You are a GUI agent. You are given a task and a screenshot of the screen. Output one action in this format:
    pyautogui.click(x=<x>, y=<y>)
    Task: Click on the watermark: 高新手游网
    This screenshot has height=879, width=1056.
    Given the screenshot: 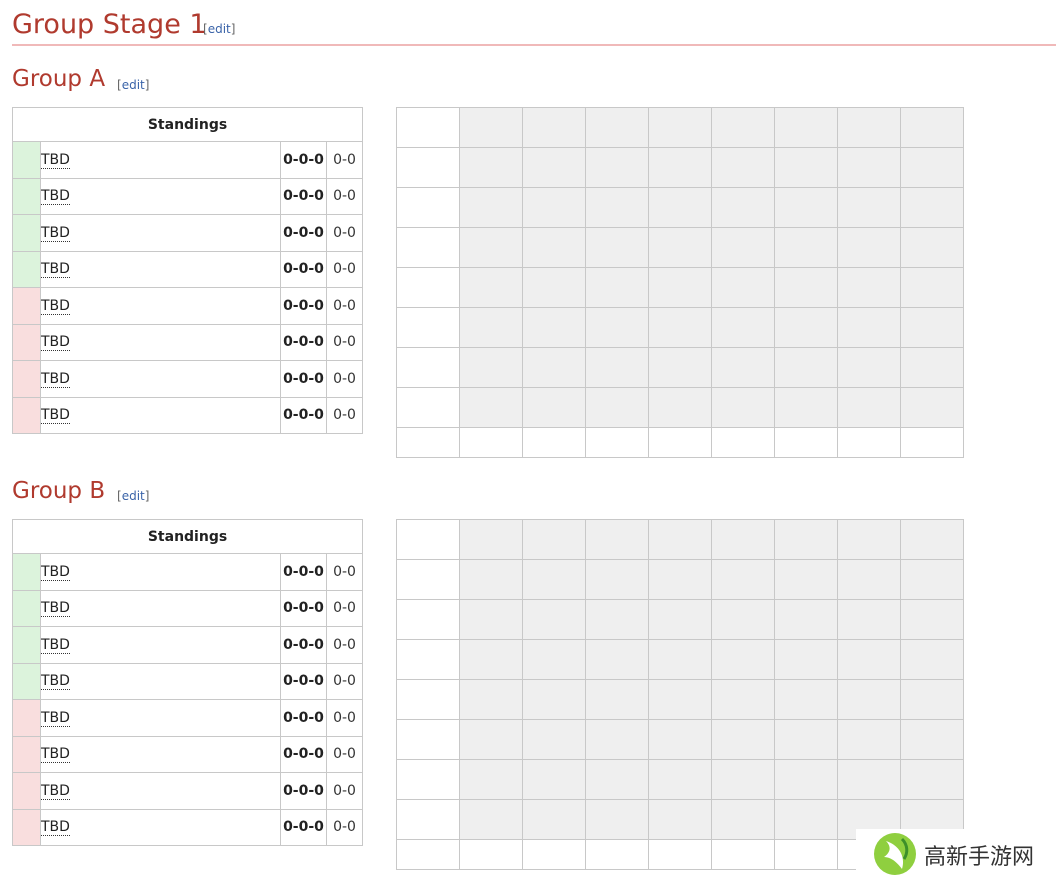 What is the action you would take?
    pyautogui.click(x=956, y=854)
    